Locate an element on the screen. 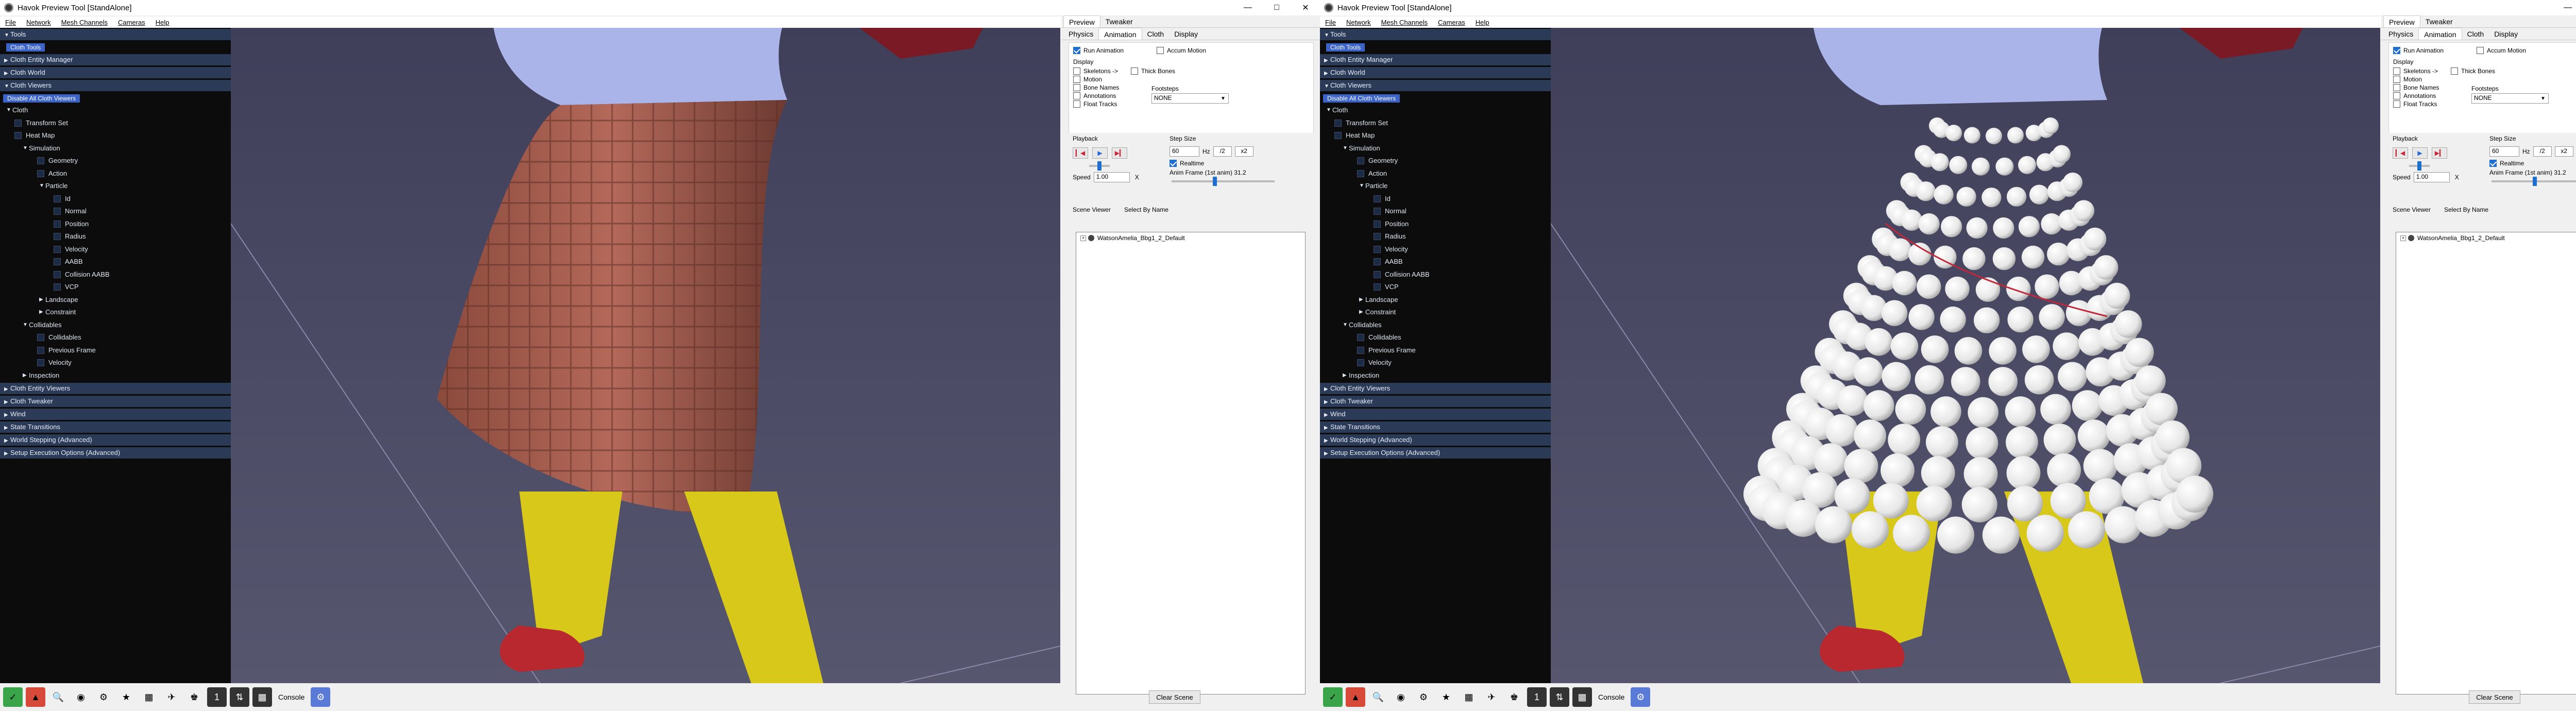 The width and height of the screenshot is (2576, 711). section-setup-execution: ▶ Setup Execution Options (Advanced) is located at coordinates (1435, 453).